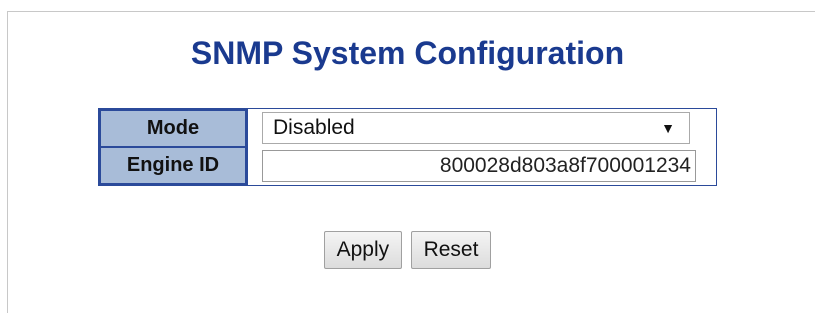 The image size is (815, 313). I want to click on reset-button: Reset, so click(451, 250).